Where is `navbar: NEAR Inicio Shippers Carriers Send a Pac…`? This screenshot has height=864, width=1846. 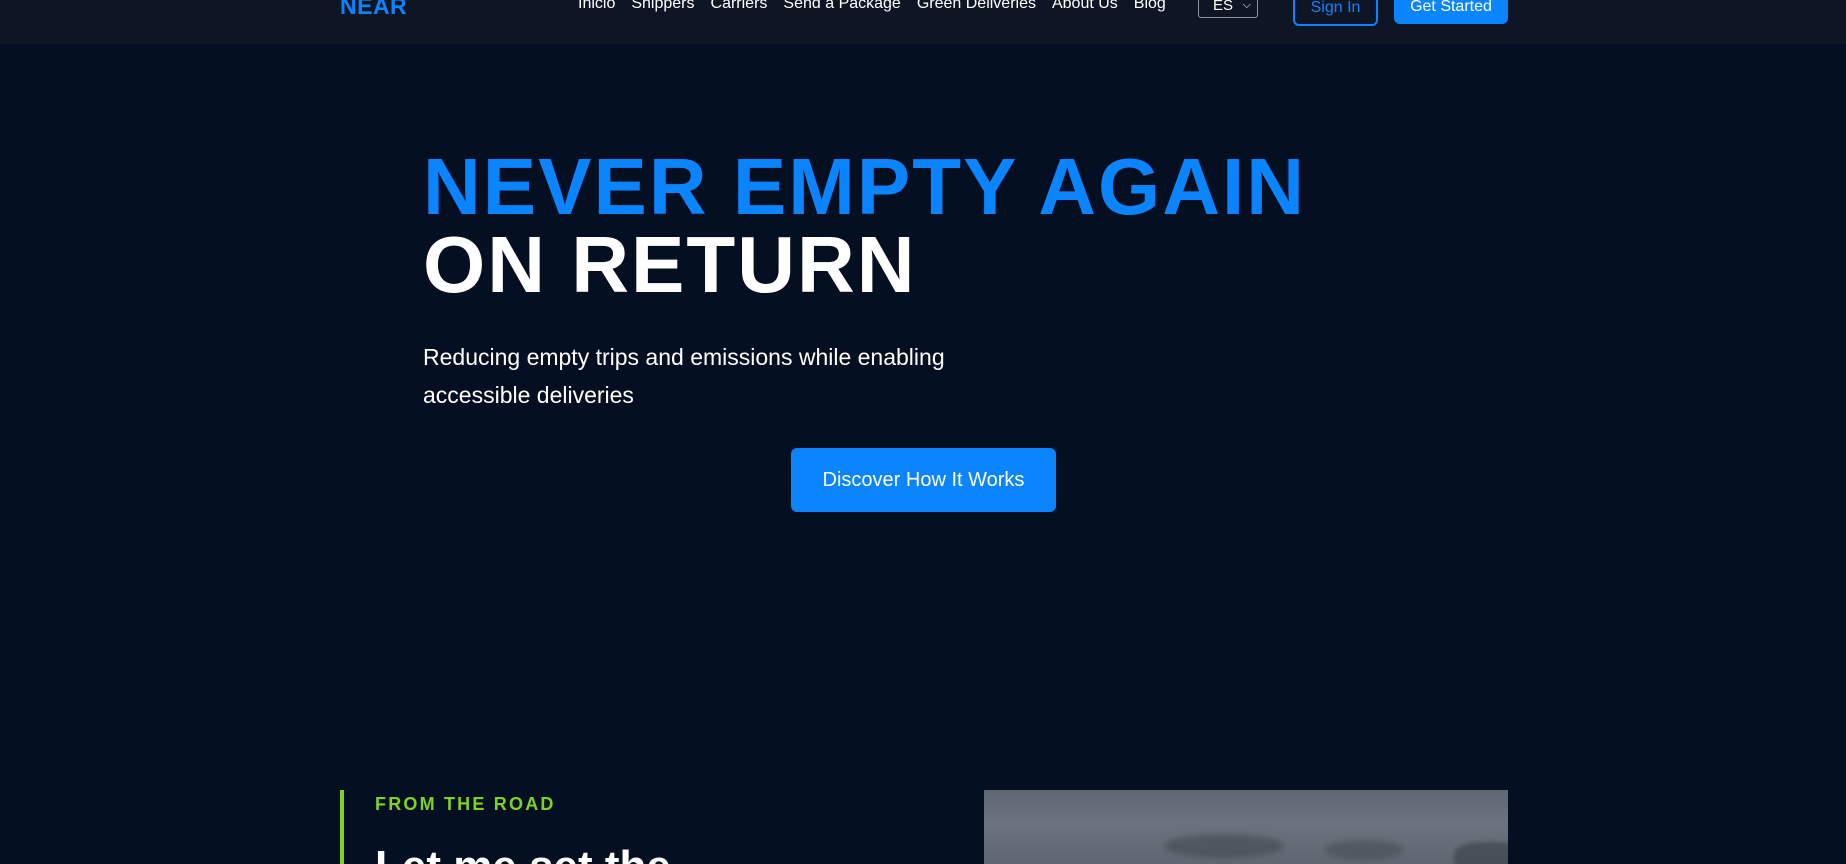 navbar: NEAR Inicio Shippers Carriers Send a Pac… is located at coordinates (923, 21).